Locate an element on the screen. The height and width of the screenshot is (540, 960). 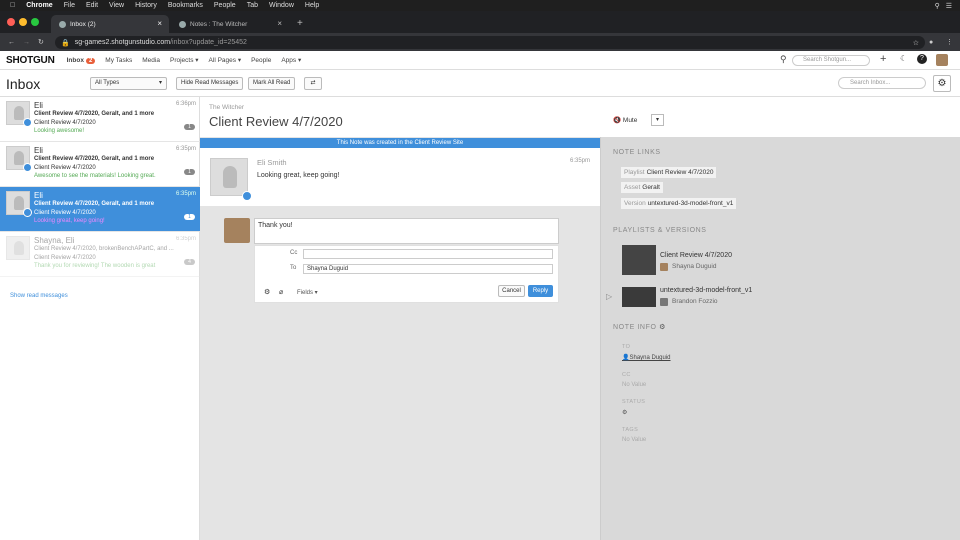
mark-all-read-button: Mark All Read is located at coordinates (272, 83).